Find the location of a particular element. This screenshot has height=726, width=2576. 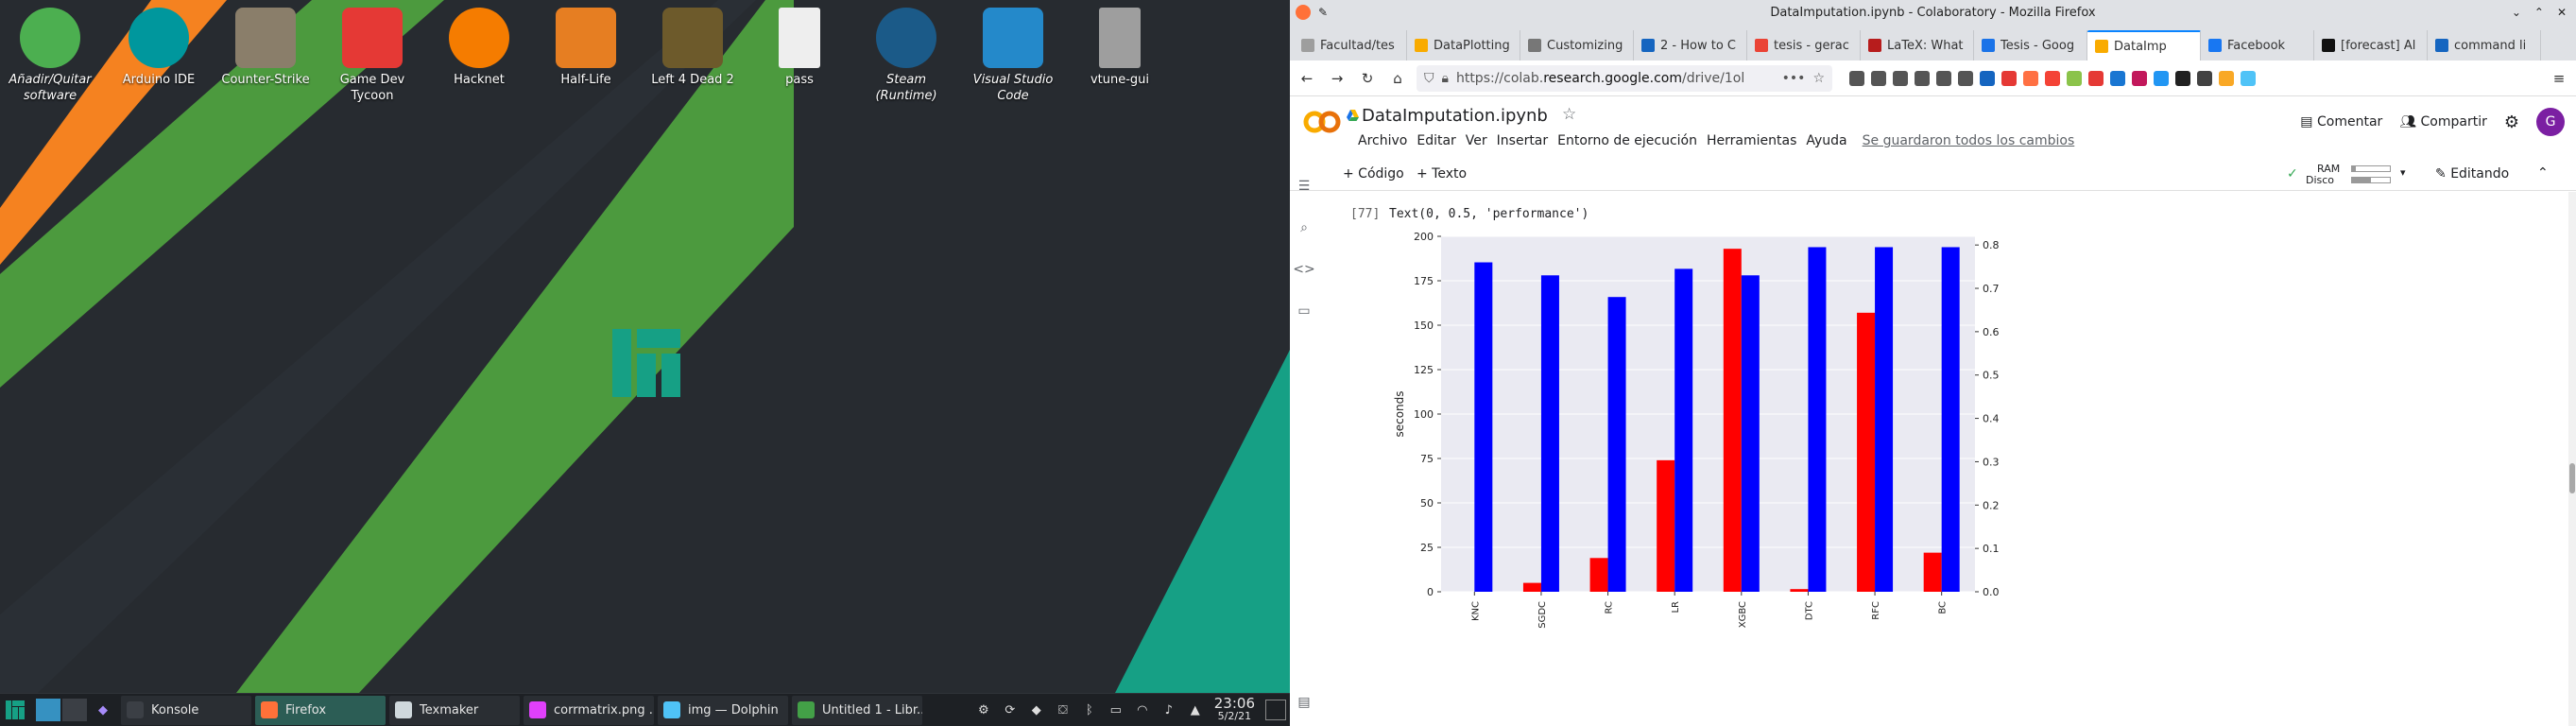

back-icon: ← is located at coordinates (1307, 79).